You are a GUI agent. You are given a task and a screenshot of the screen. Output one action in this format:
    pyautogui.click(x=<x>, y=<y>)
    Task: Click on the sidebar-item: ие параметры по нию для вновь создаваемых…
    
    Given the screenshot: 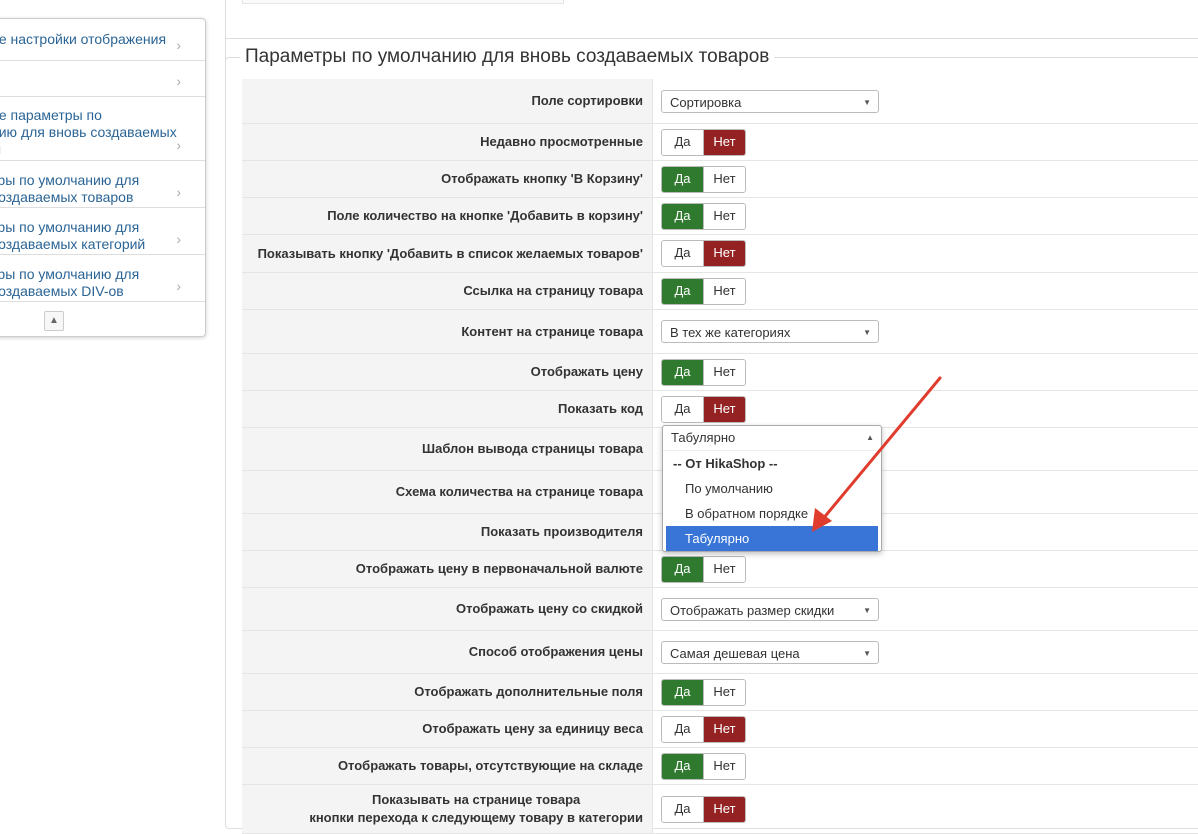 What is the action you would take?
    pyautogui.click(x=102, y=129)
    